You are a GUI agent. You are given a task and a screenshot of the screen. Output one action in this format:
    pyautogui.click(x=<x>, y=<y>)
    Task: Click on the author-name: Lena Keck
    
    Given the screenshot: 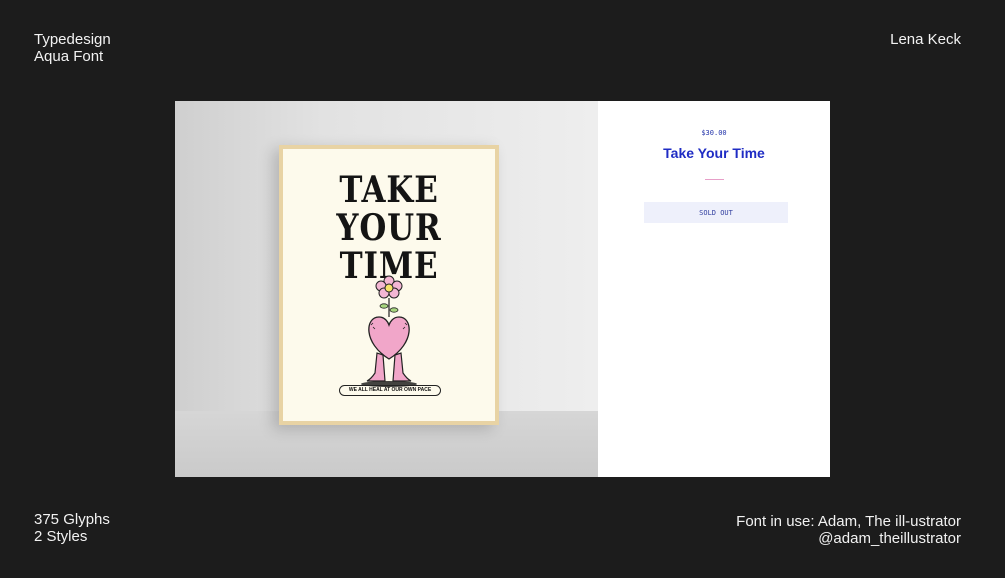 What is the action you would take?
    pyautogui.click(x=925, y=39)
    